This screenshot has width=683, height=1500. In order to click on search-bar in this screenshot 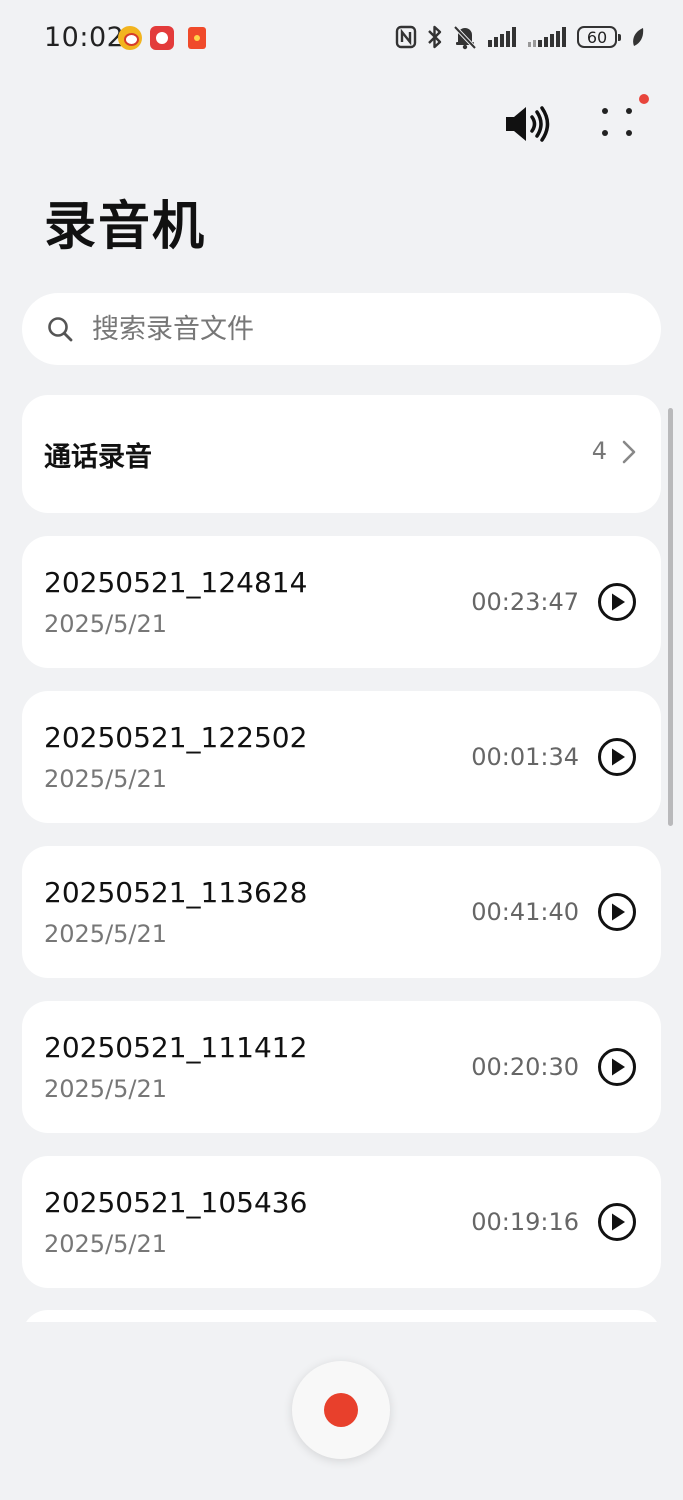, I will do `click(341, 329)`.